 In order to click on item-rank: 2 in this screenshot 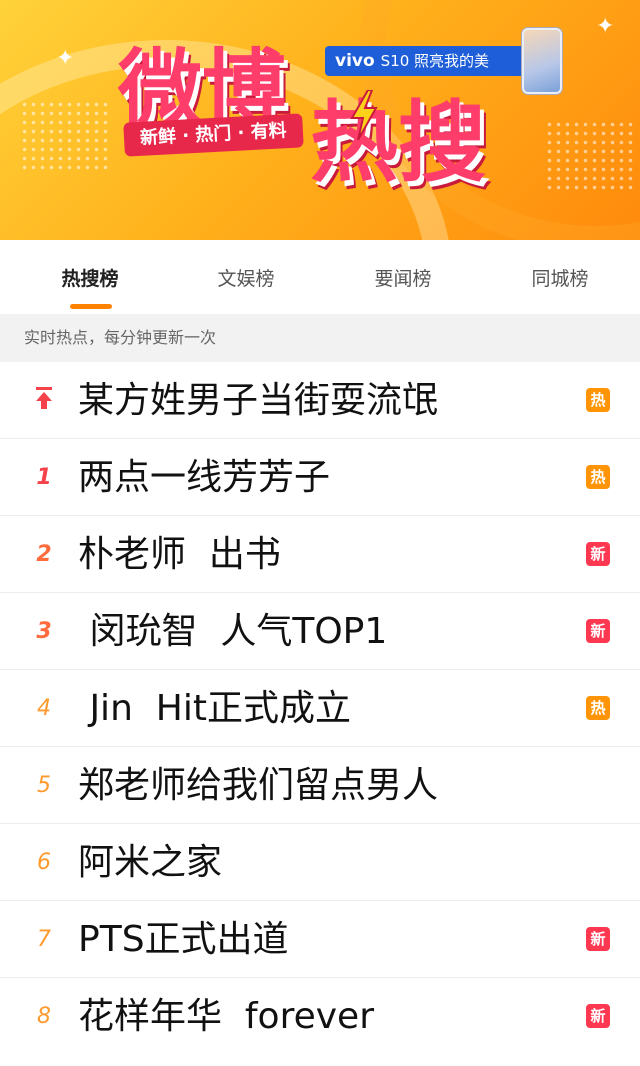, I will do `click(44, 554)`.